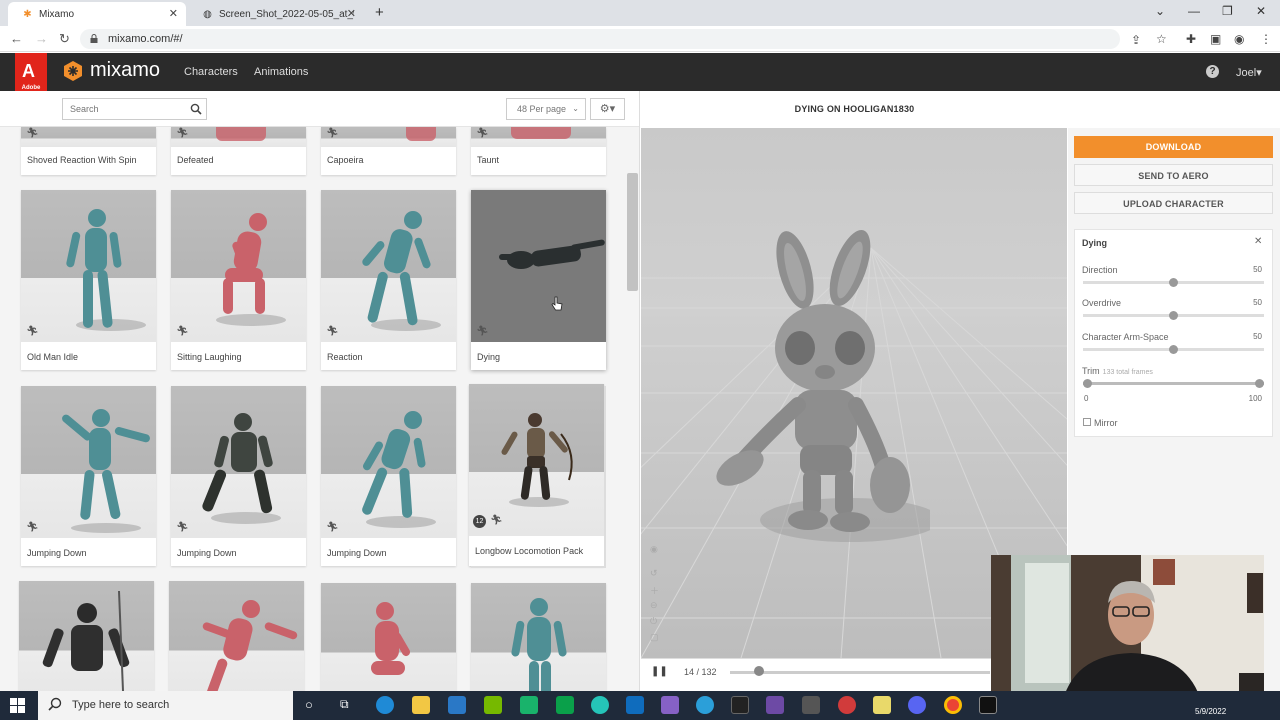 This screenshot has width=1280, height=720. I want to click on animation-card: 🏃︎ Taunt, so click(538, 151).